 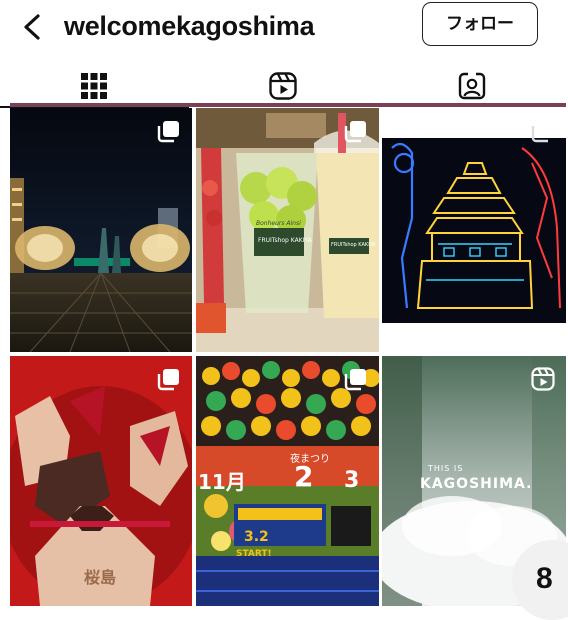 I want to click on post-tile-night-street, so click(x=101, y=230).